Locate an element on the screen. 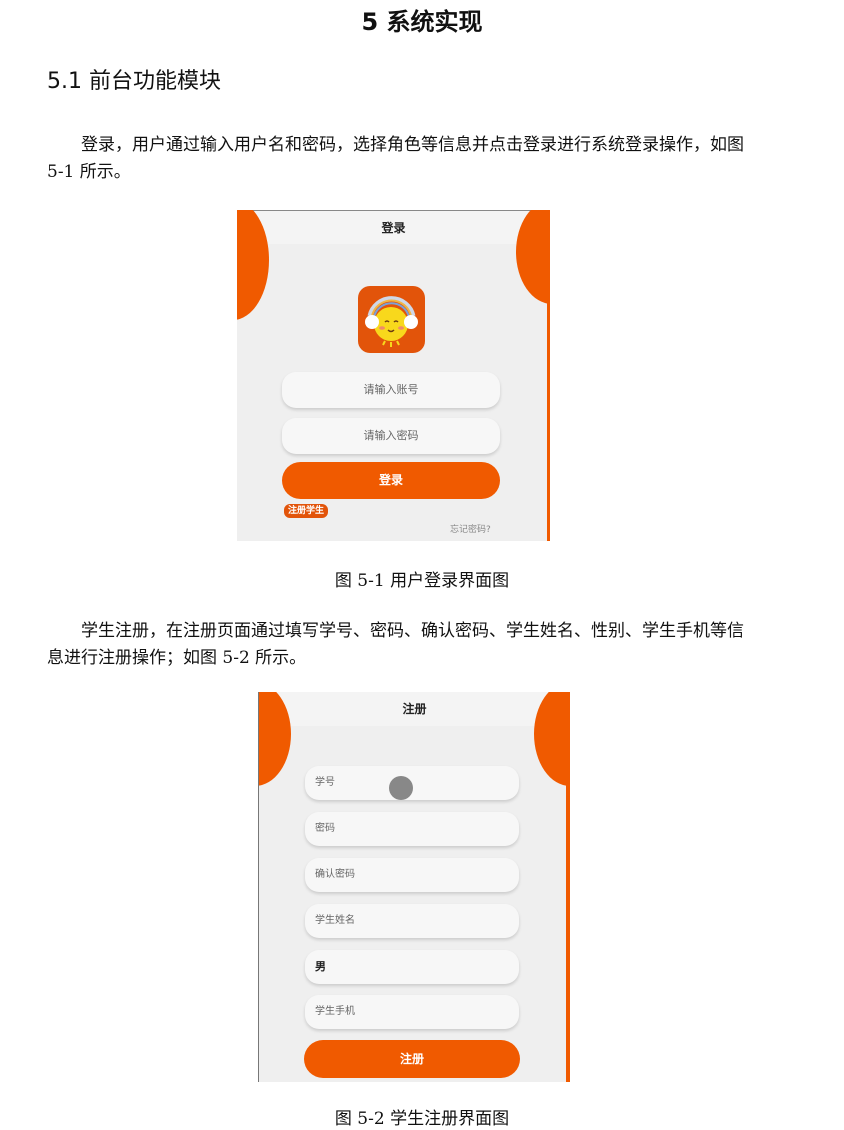 The height and width of the screenshot is (1130, 844). account-placeholder: 请输入账号 is located at coordinates (391, 389).